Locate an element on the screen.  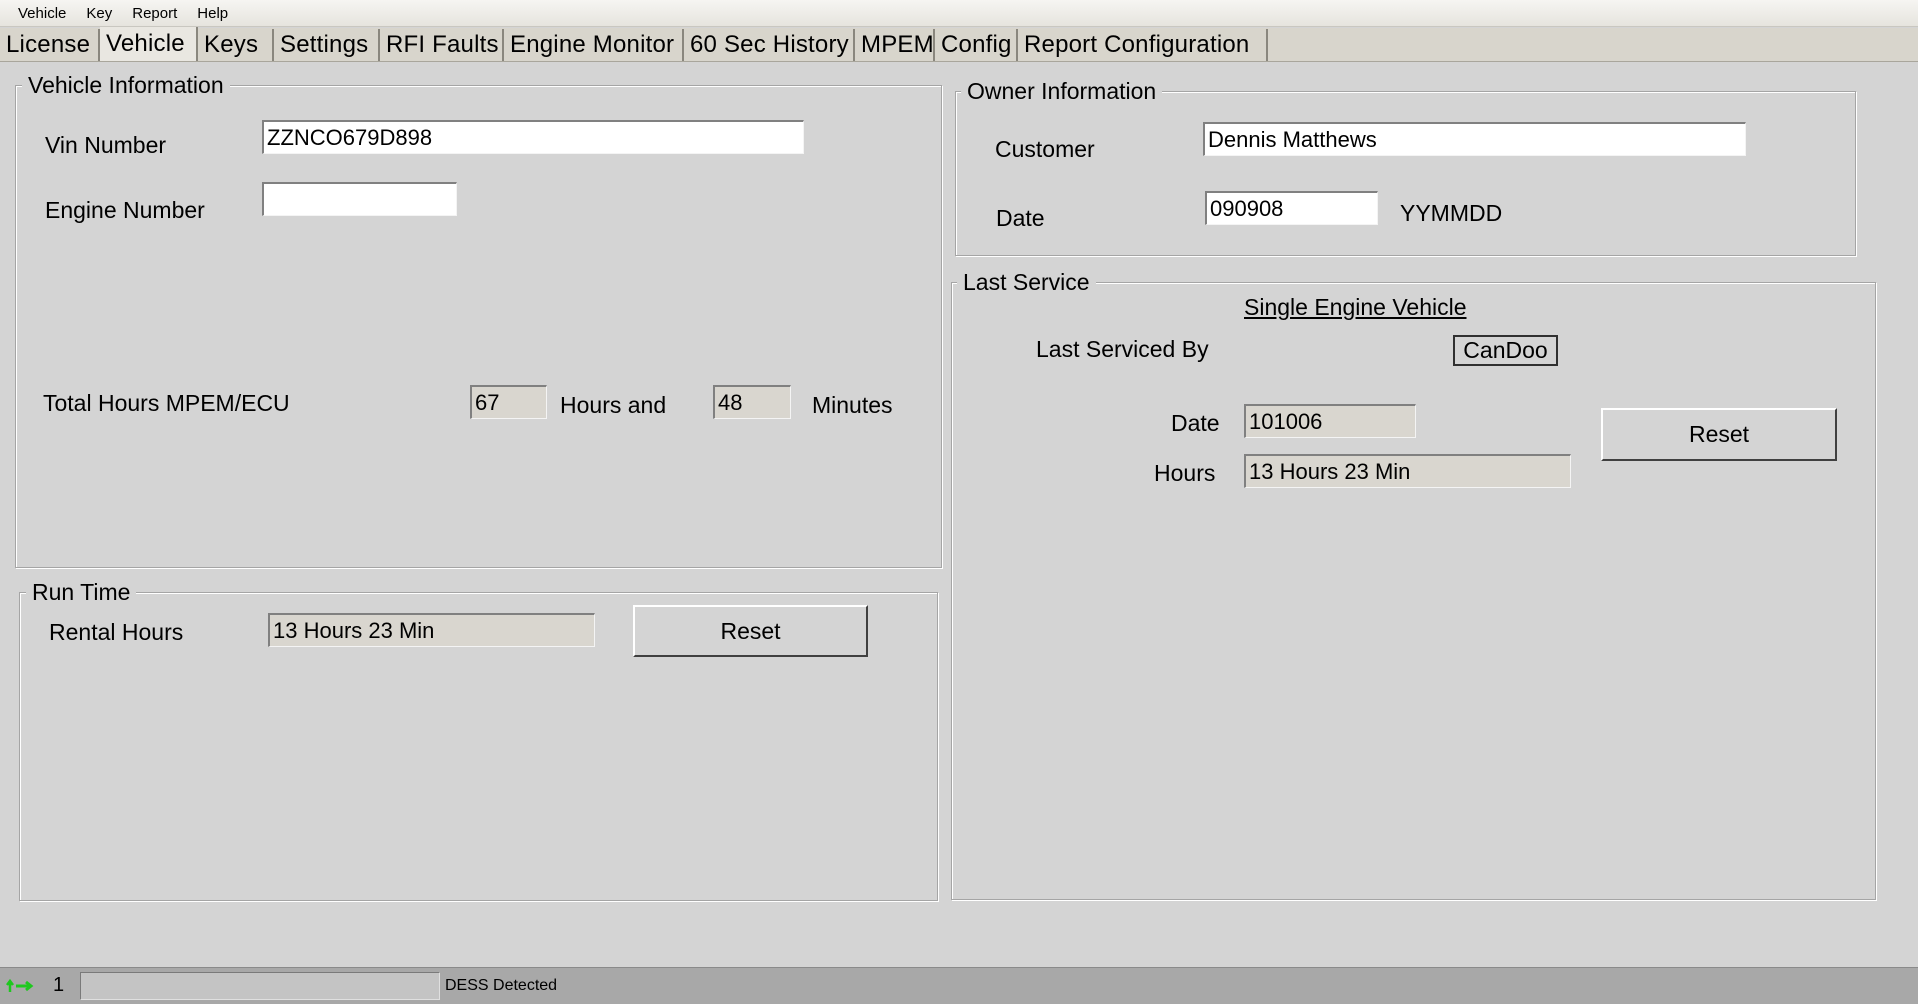
tab-config: Config is located at coordinates (976, 45).